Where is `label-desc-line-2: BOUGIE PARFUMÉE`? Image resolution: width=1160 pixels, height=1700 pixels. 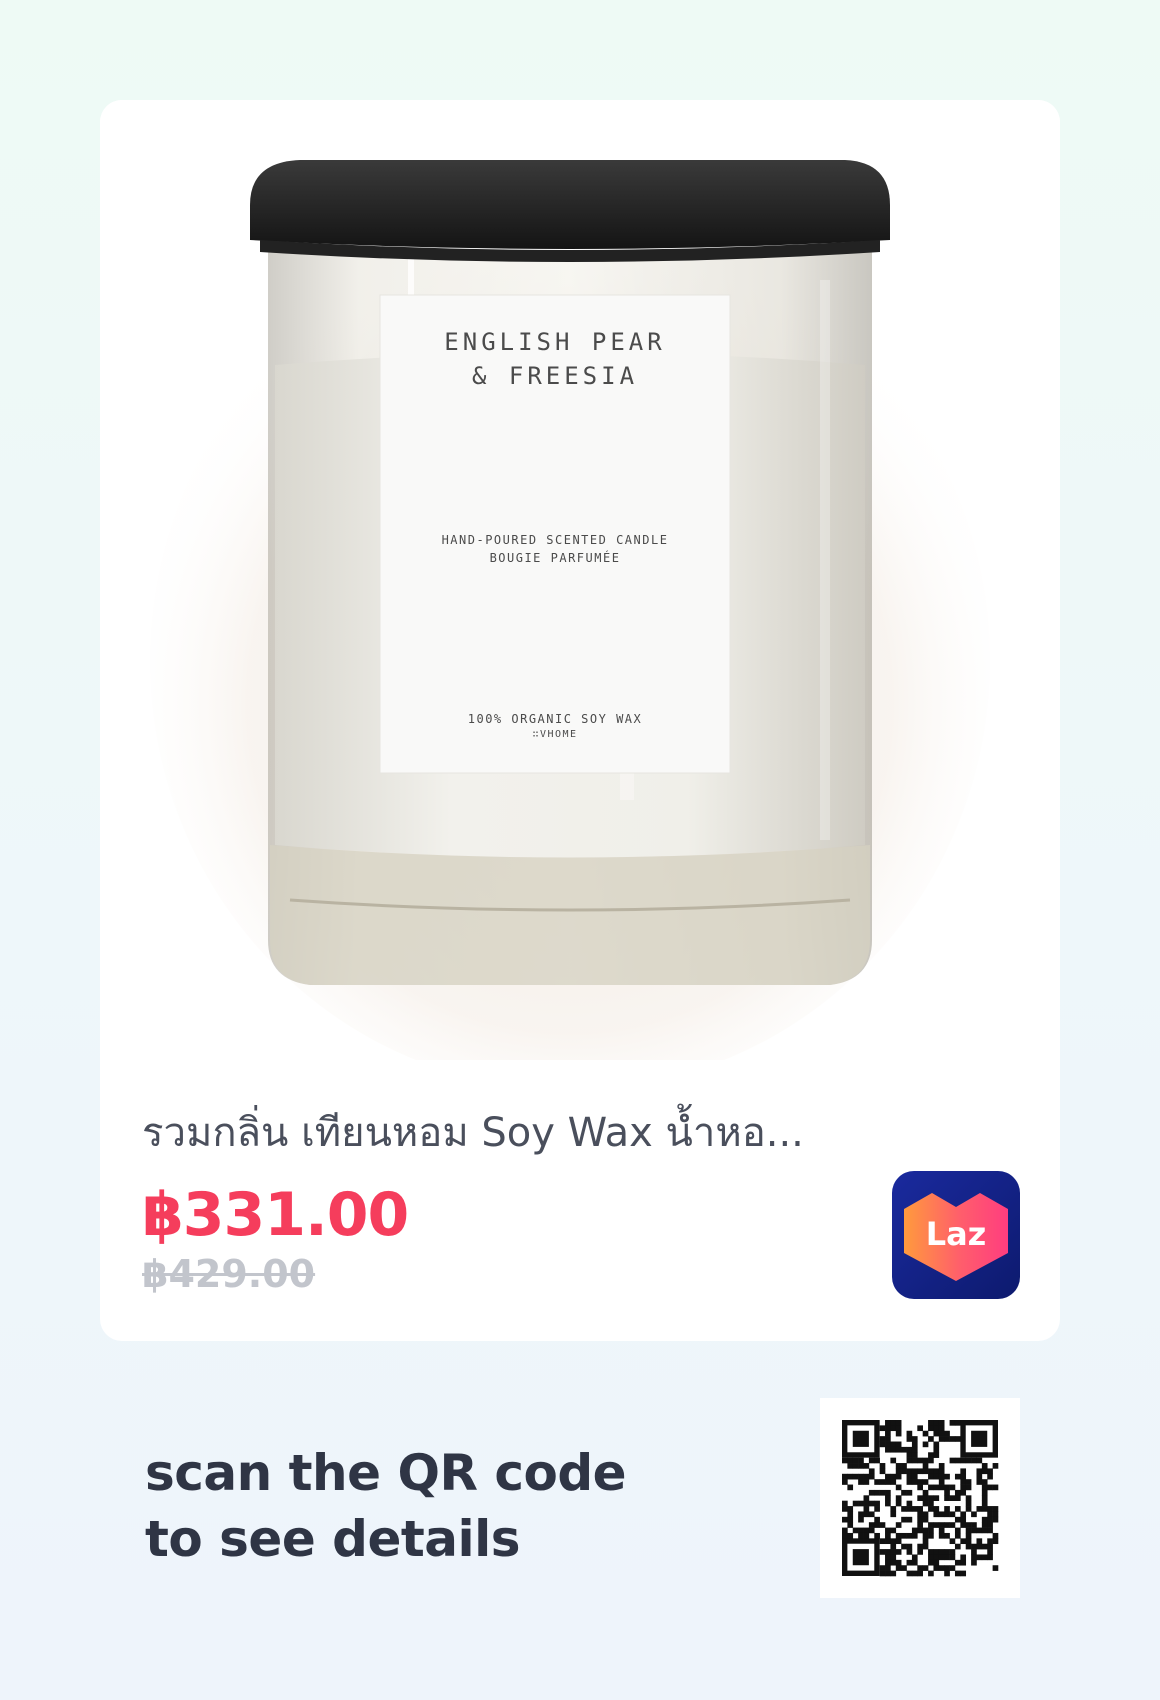 label-desc-line-2: BOUGIE PARFUMÉE is located at coordinates (555, 558).